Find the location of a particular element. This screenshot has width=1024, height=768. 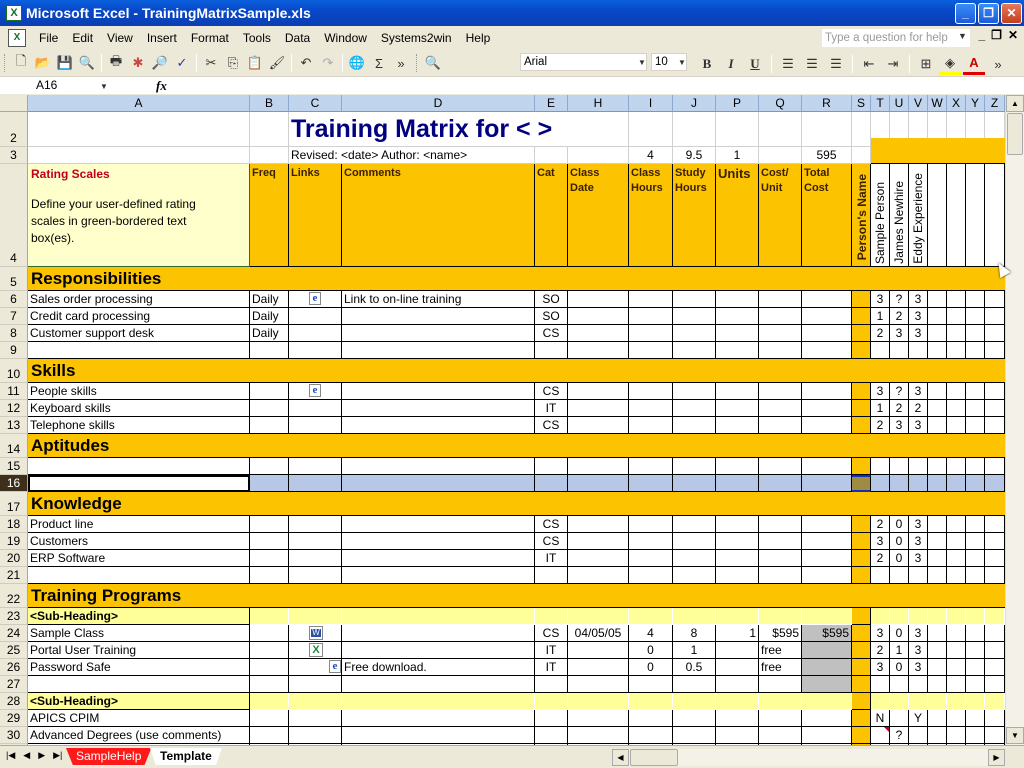

rating-29-w is located at coordinates (937, 718).